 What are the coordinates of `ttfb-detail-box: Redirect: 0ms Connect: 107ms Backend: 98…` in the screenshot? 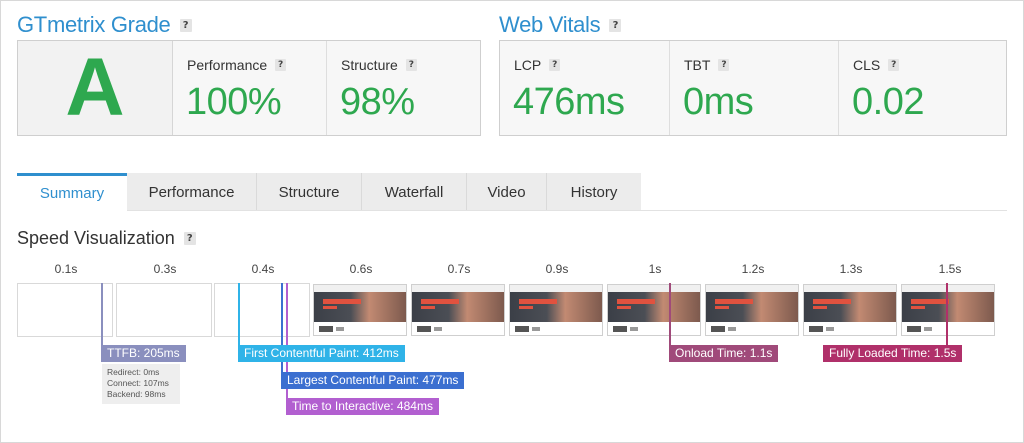 It's located at (141, 384).